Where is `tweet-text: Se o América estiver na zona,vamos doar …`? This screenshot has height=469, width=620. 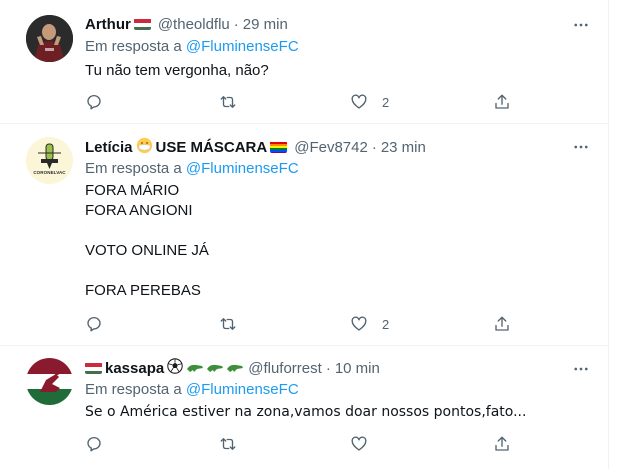
tweet-text: Se o América estiver na zona,vamos doar … is located at coordinates (306, 412).